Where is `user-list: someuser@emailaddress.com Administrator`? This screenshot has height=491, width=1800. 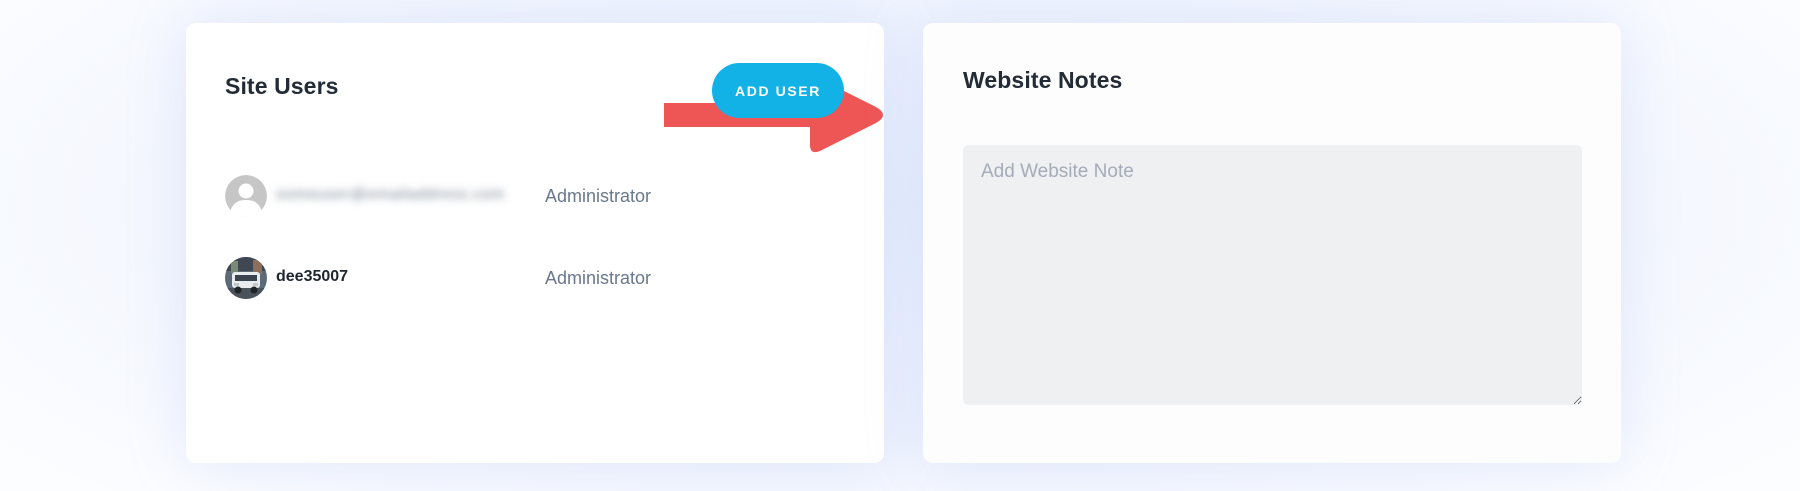
user-list: someuser@emailaddress.com Administrator is located at coordinates (535, 257).